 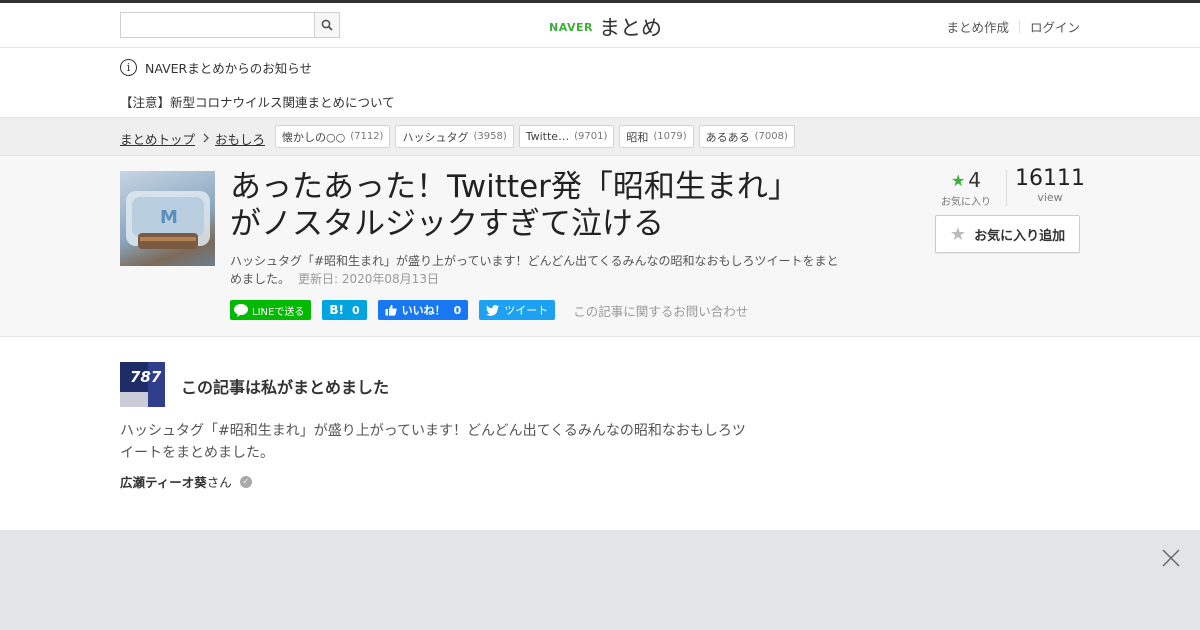 I want to click on verified-check-icon: ✓, so click(x=245, y=481).